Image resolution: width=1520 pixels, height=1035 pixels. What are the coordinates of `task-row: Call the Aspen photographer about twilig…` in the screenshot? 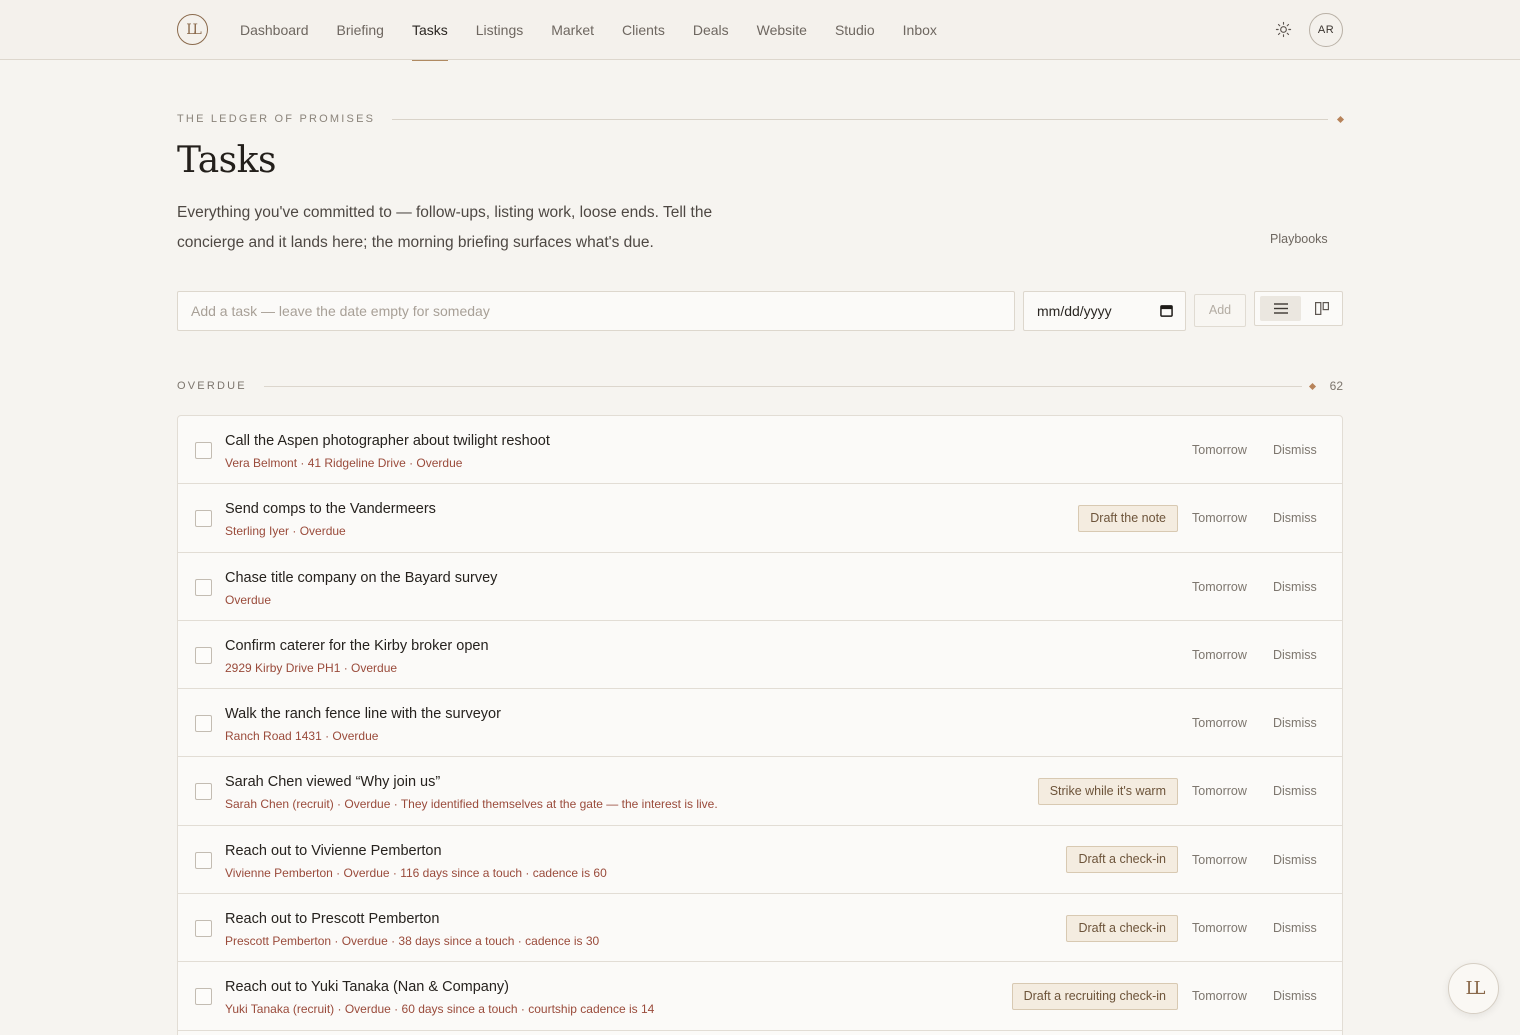 It's located at (760, 450).